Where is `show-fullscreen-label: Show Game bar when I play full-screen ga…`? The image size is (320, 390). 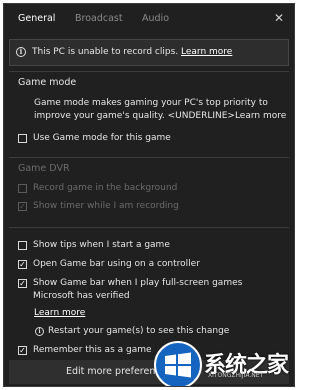 show-fullscreen-label: Show Game bar when I play full-screen ga… is located at coordinates (138, 289).